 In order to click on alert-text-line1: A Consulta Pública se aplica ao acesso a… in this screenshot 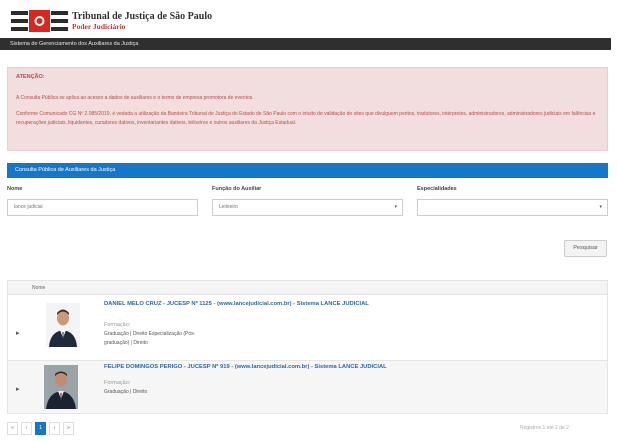, I will do `click(135, 98)`.